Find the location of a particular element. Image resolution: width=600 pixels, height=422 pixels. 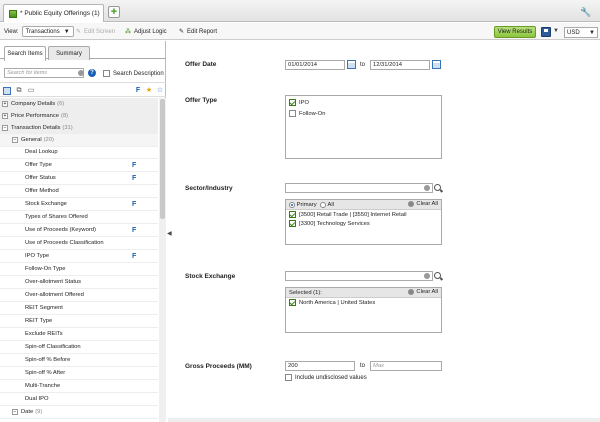

list-item-label: Over-allotment Offered is located at coordinates (54, 295).